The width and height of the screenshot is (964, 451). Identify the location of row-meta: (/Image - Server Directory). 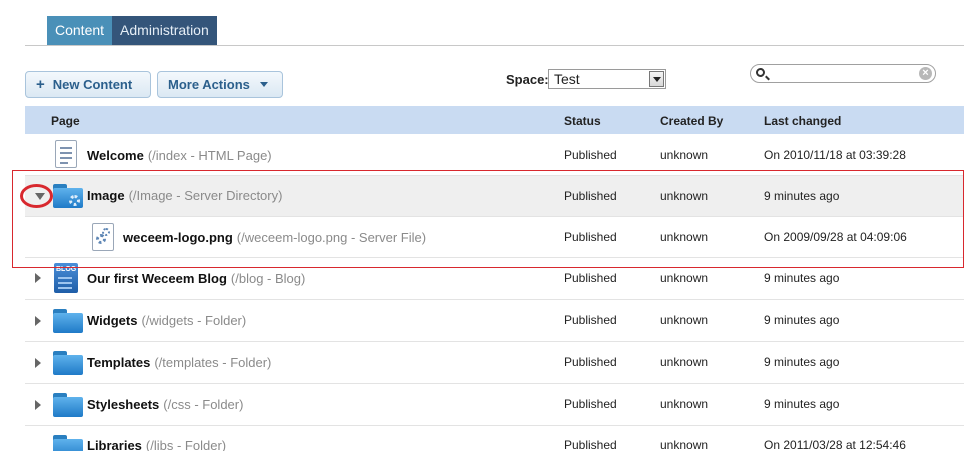
(205, 195).